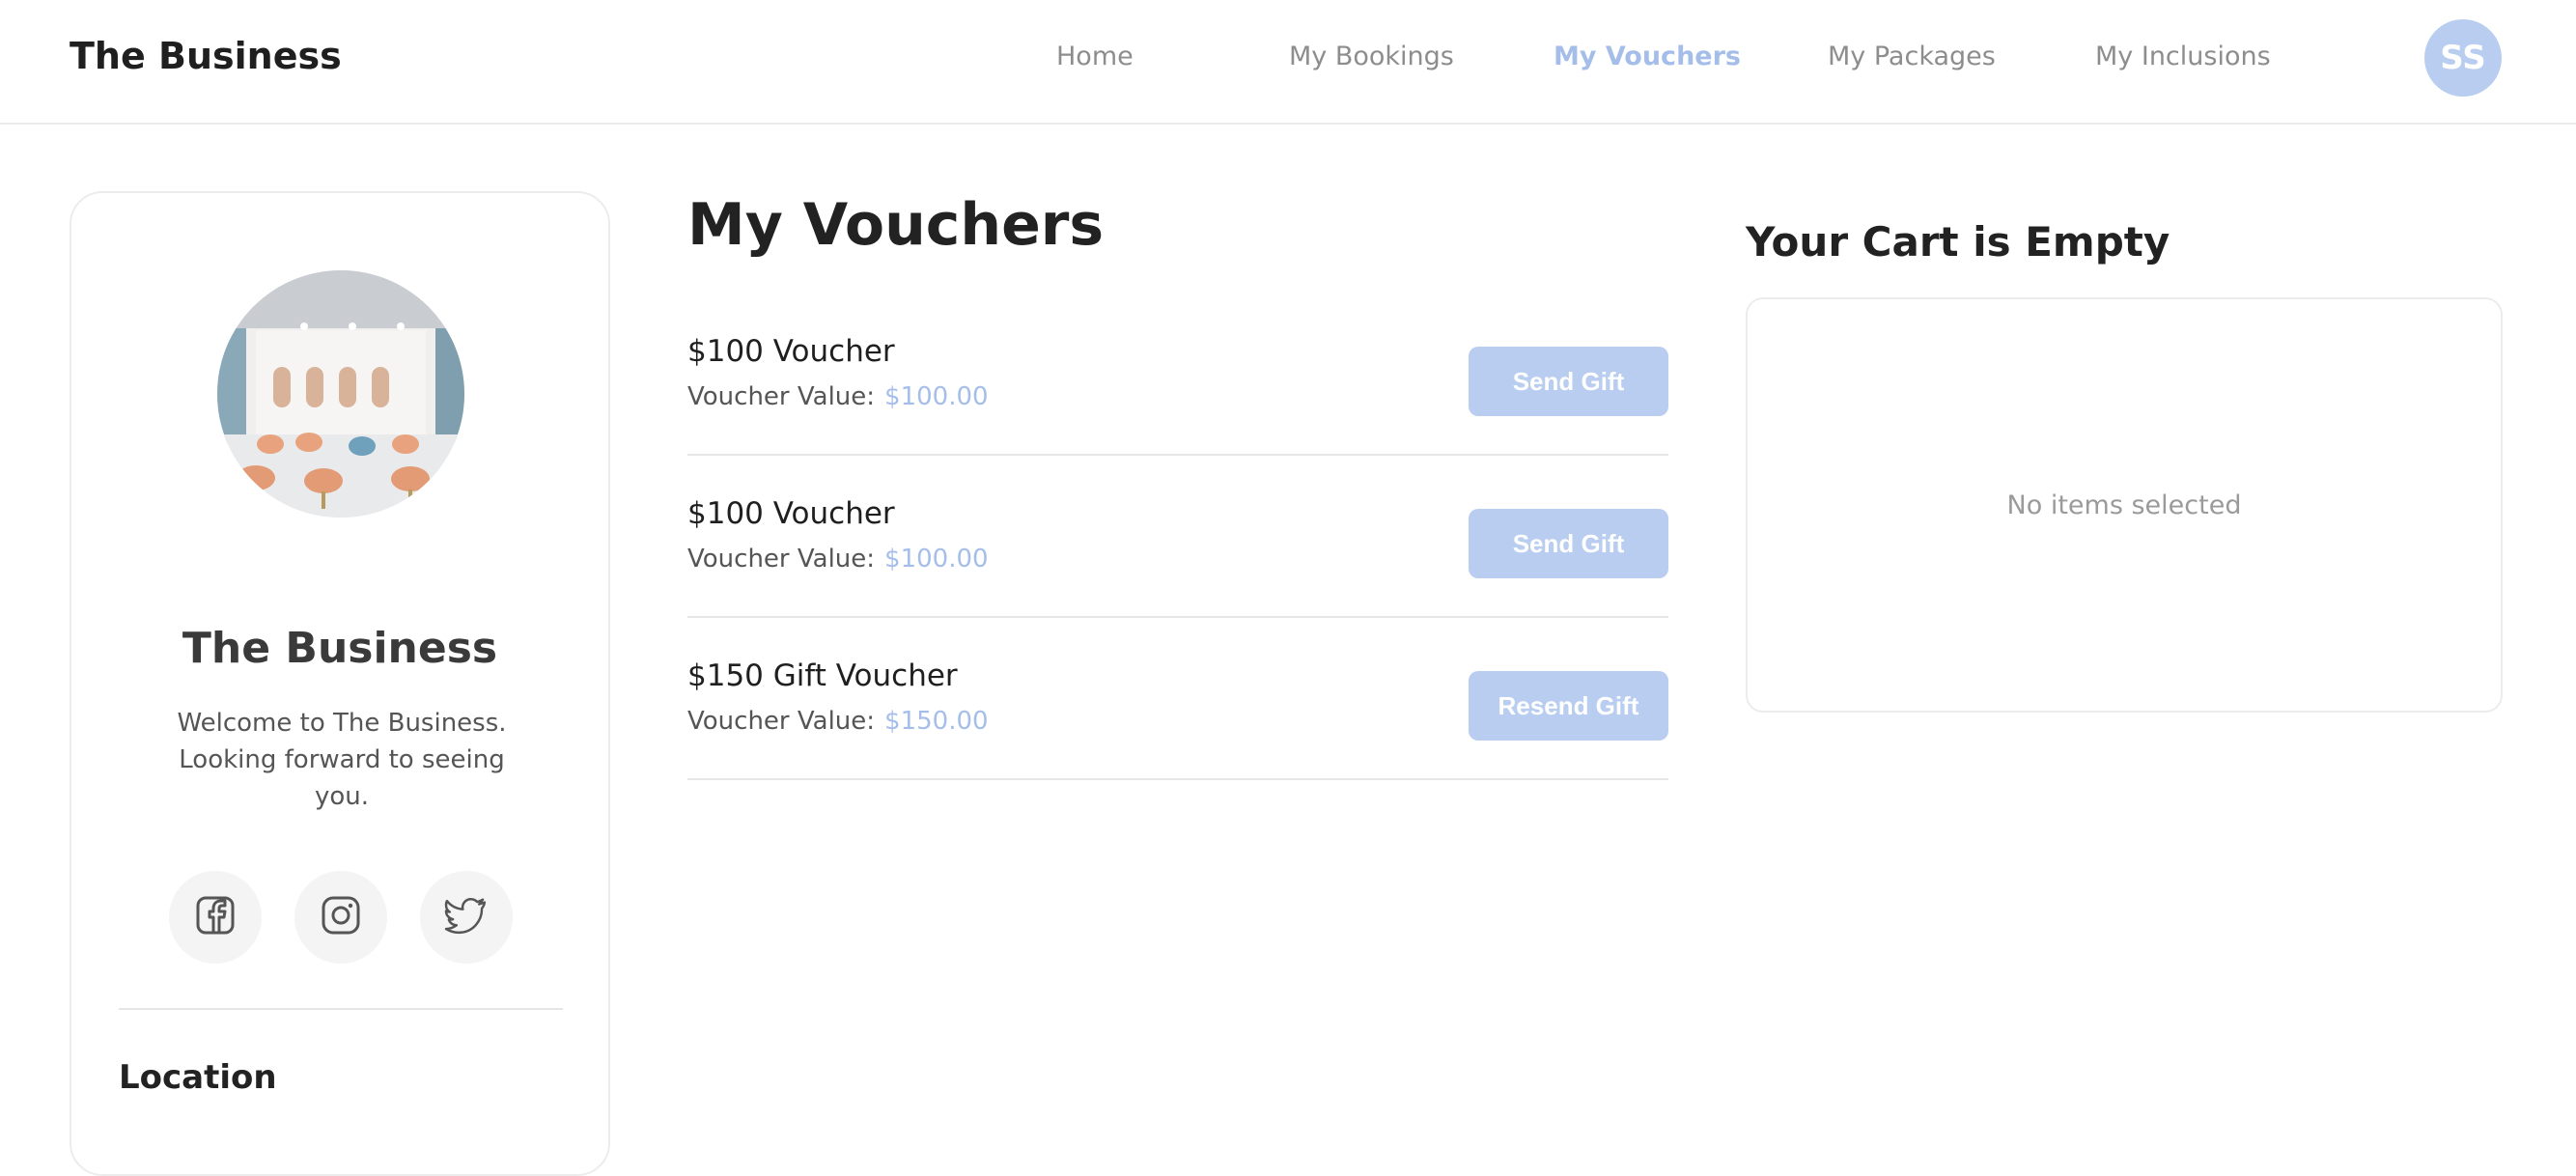 The image size is (2576, 1176). I want to click on cart-panel: No items selected, so click(2124, 505).